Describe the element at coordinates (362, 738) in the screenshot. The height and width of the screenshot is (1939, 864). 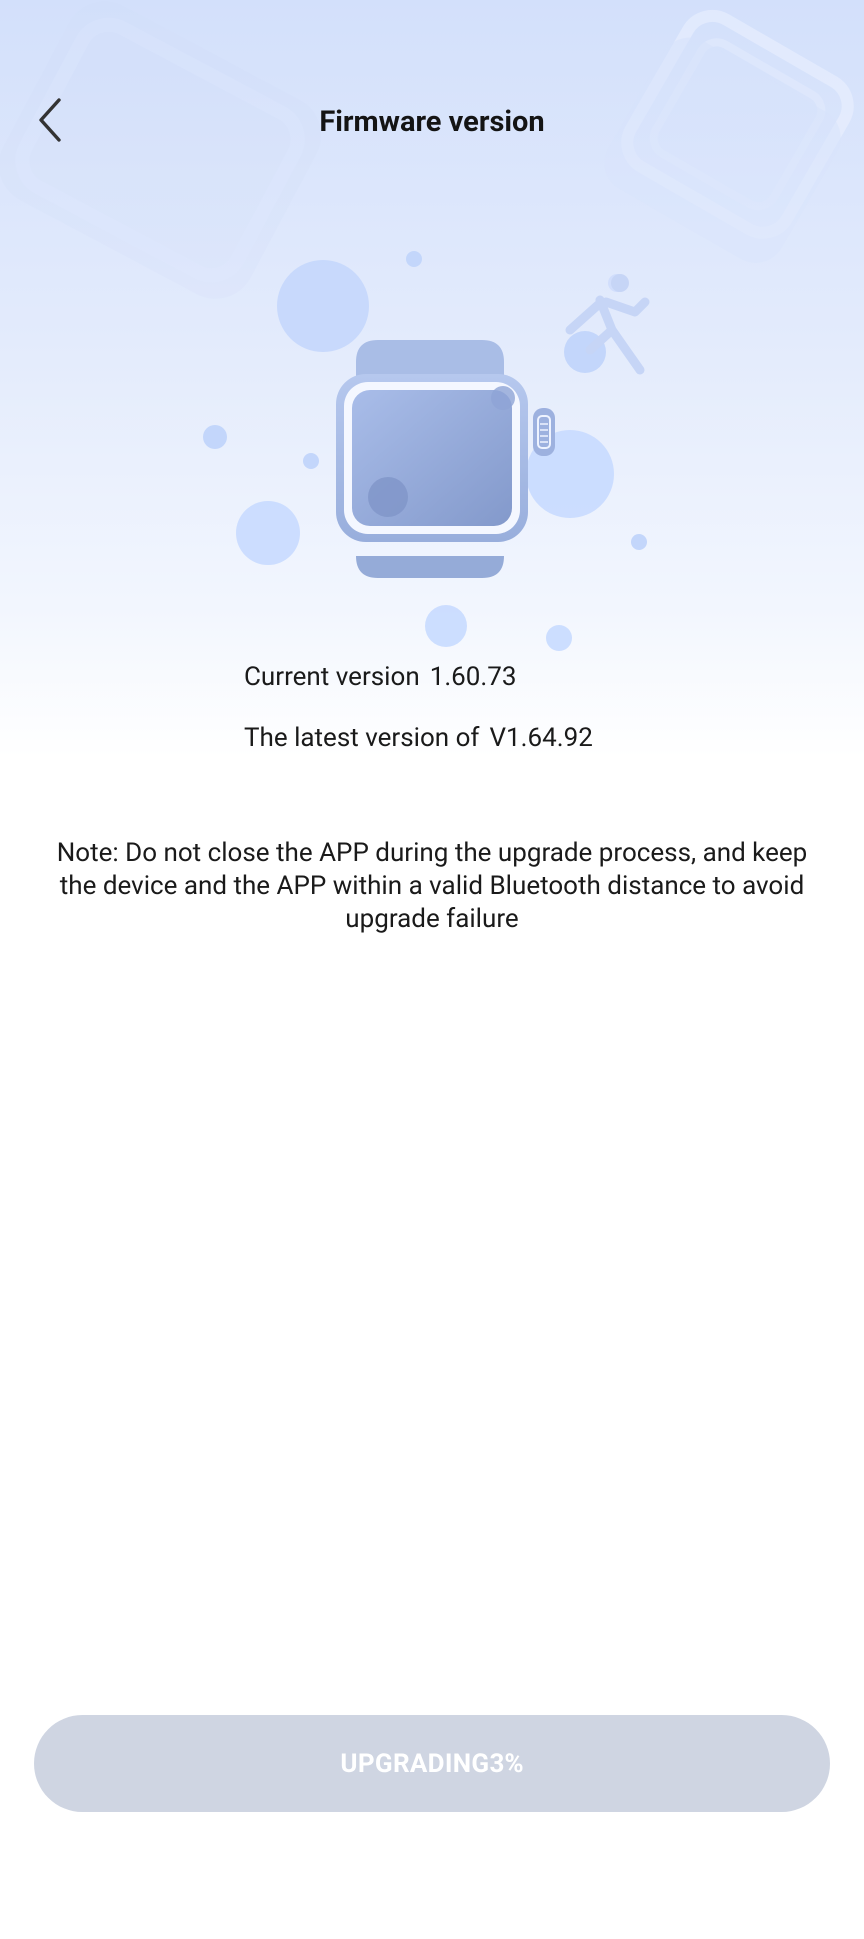
I see `latest-version-label: The latest version of` at that location.